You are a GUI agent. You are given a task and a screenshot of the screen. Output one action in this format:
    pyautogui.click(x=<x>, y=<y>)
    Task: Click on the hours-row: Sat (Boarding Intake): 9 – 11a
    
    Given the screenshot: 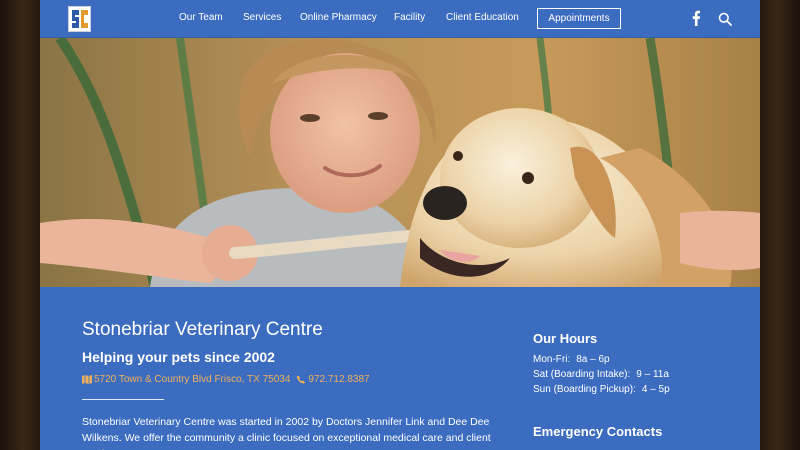 What is the action you would take?
    pyautogui.click(x=601, y=374)
    